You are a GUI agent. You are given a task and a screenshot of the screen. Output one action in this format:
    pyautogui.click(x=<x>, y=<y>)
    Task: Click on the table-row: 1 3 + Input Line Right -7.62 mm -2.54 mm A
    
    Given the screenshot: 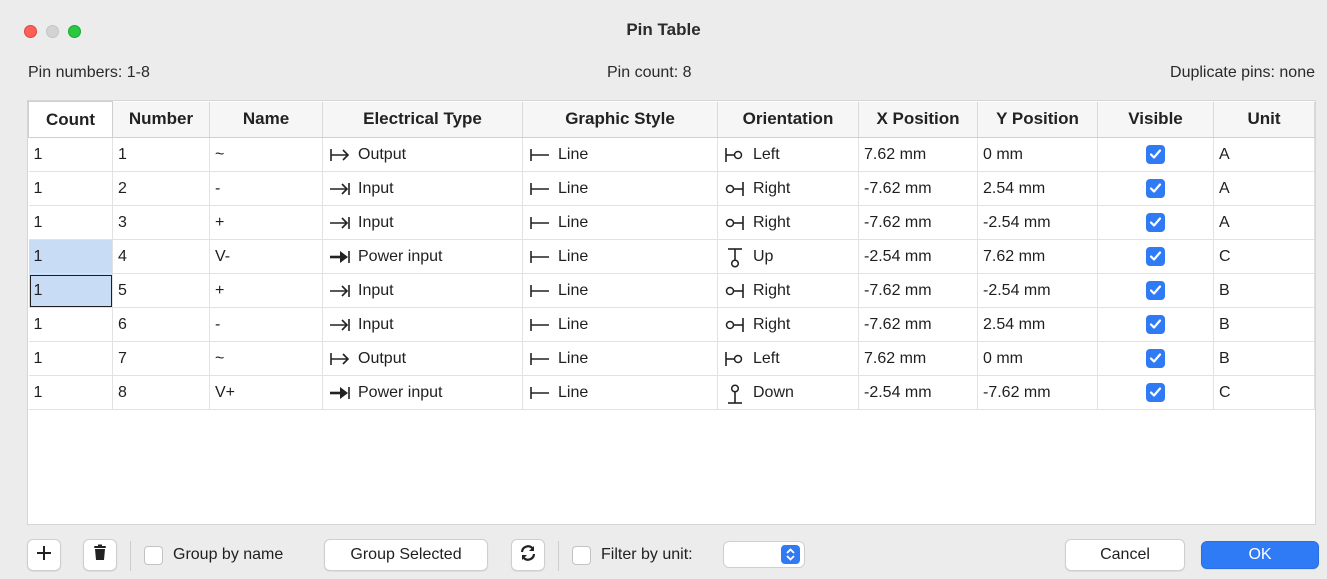 What is the action you would take?
    pyautogui.click(x=671, y=222)
    